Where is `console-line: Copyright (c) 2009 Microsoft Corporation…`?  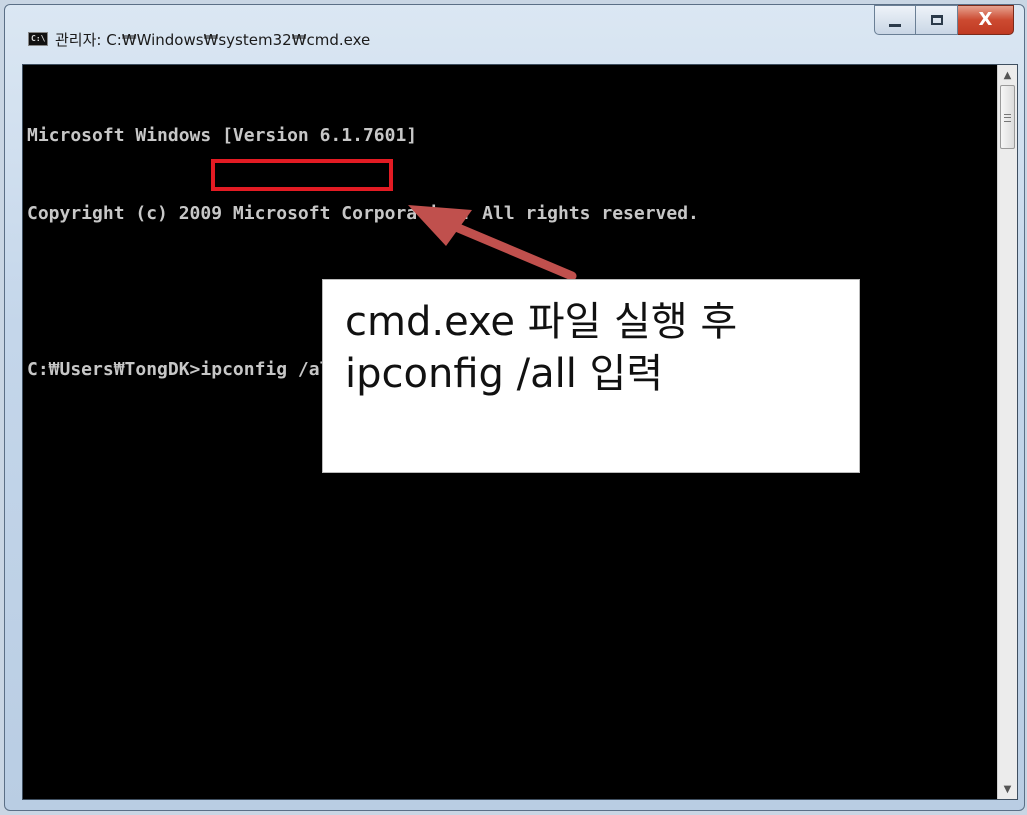 console-line: Copyright (c) 2009 Microsoft Corporation… is located at coordinates (363, 213).